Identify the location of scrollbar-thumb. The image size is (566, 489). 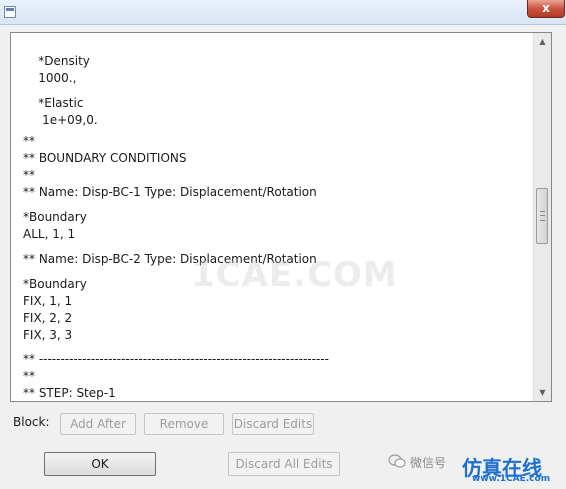
(542, 216).